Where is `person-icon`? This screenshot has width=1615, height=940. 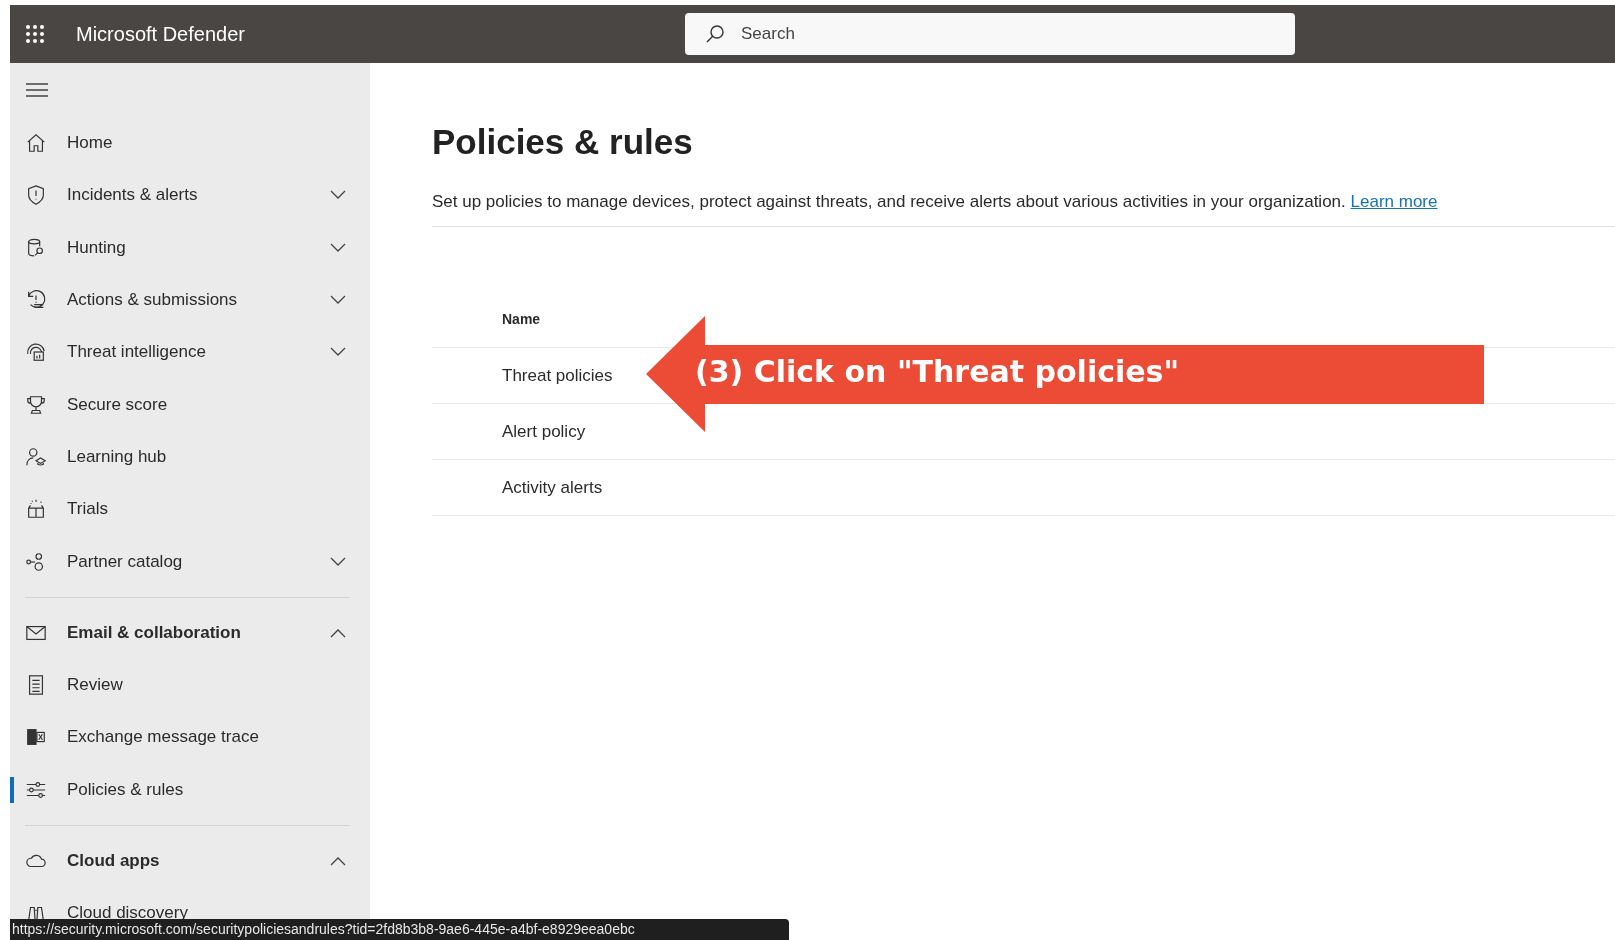
person-icon is located at coordinates (36, 456).